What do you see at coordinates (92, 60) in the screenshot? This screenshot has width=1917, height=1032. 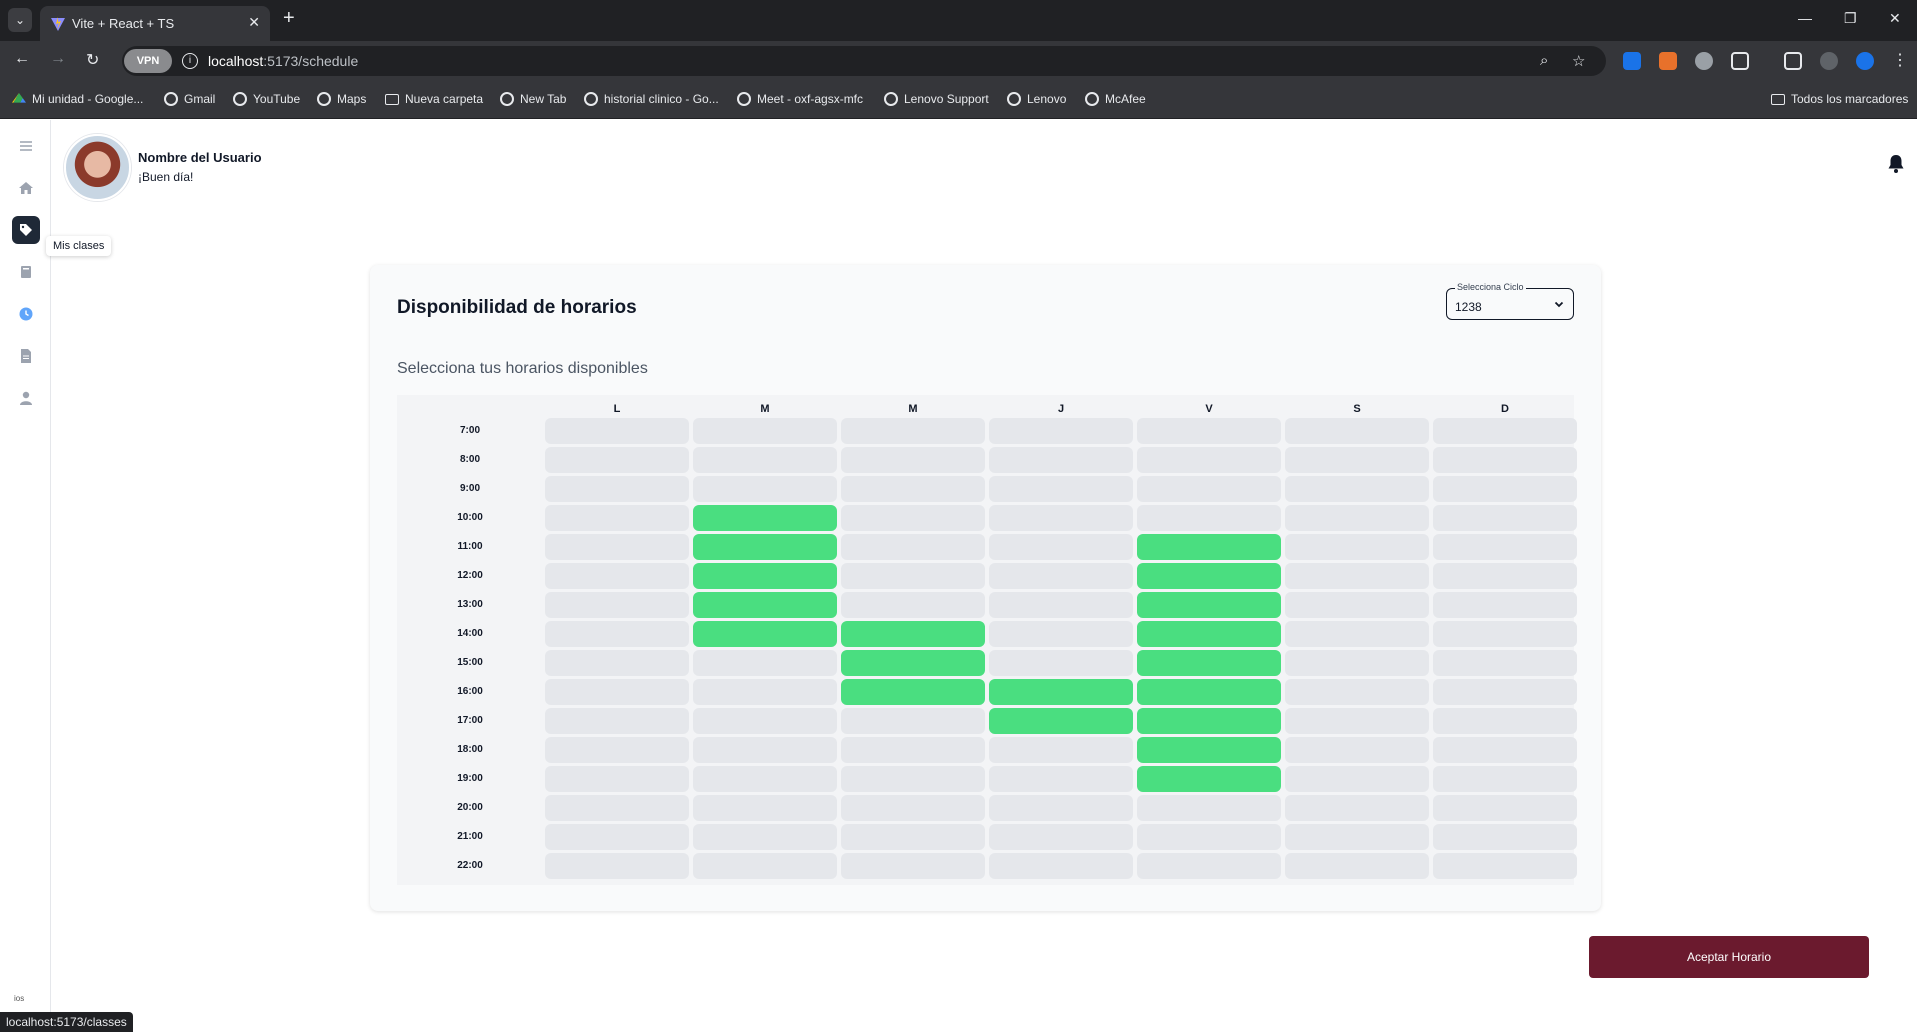 I see `reload-icon: ↻` at bounding box center [92, 60].